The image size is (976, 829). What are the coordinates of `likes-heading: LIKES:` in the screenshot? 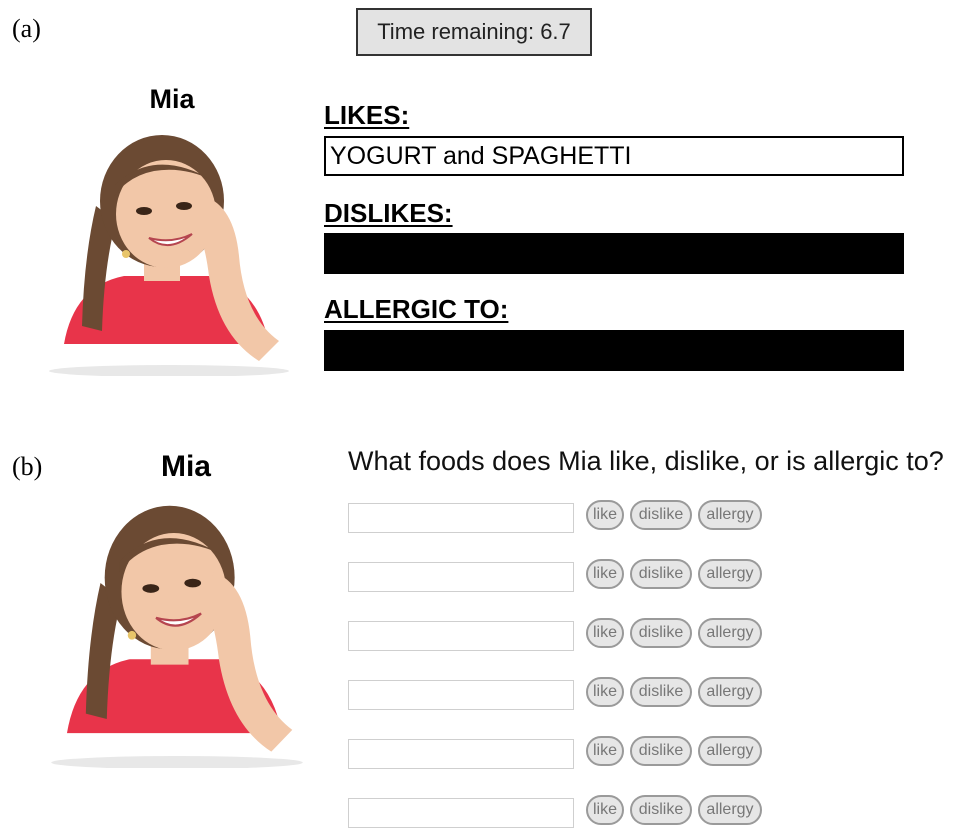 It's located at (367, 115).